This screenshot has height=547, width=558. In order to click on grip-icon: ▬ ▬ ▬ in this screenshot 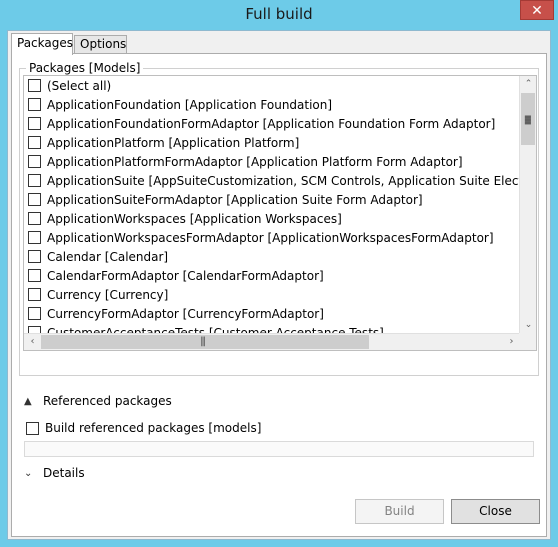, I will do `click(528, 119)`.